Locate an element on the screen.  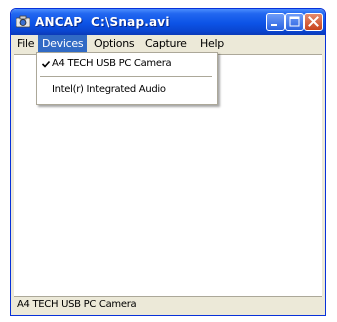
menu-capture: Capture is located at coordinates (166, 44).